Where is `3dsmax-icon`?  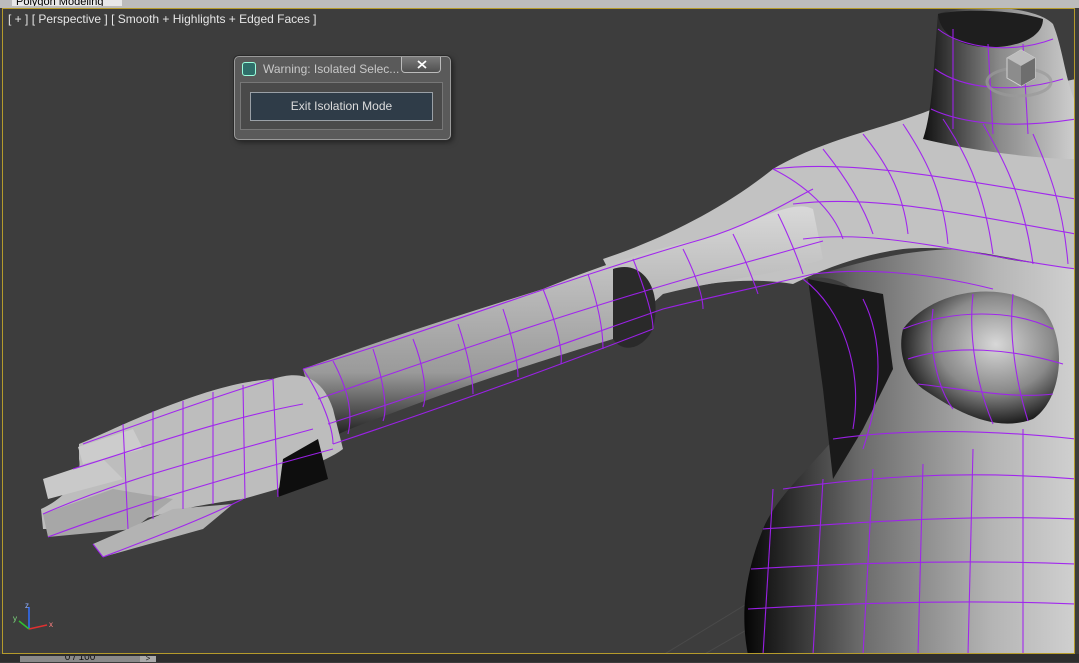 3dsmax-icon is located at coordinates (249, 69).